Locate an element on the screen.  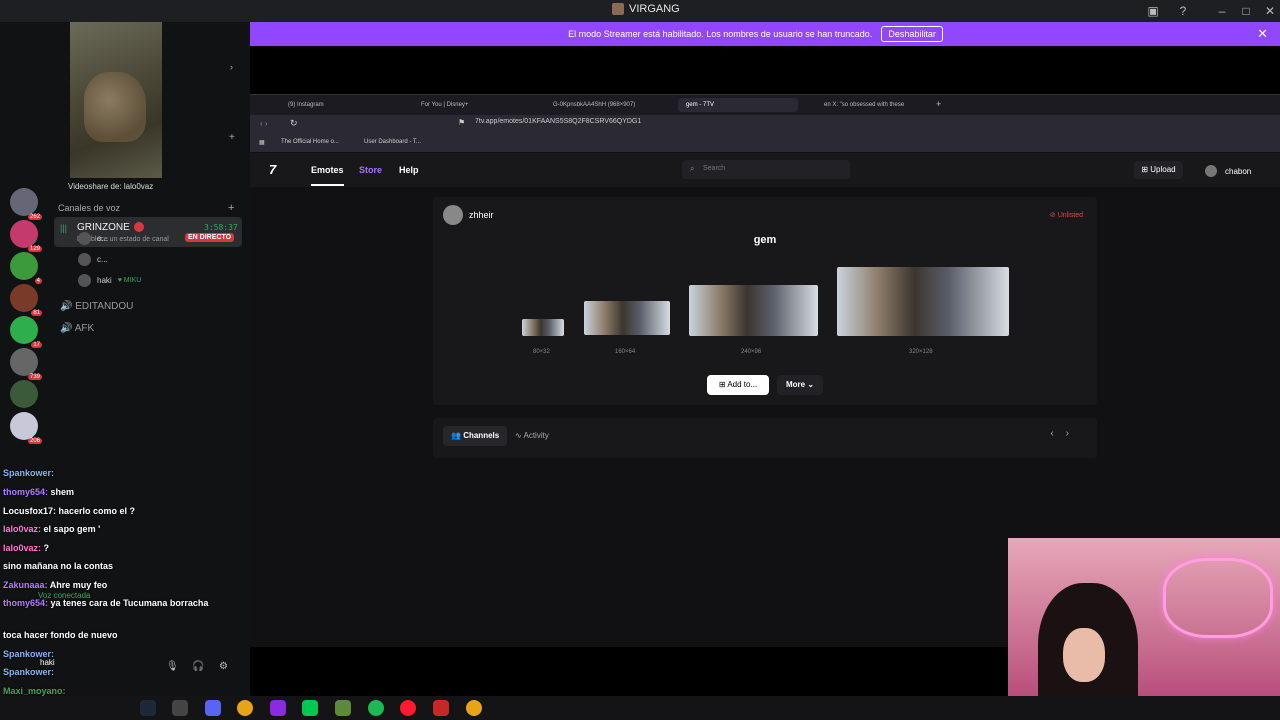
emote-name: gem is located at coordinates (765, 240).